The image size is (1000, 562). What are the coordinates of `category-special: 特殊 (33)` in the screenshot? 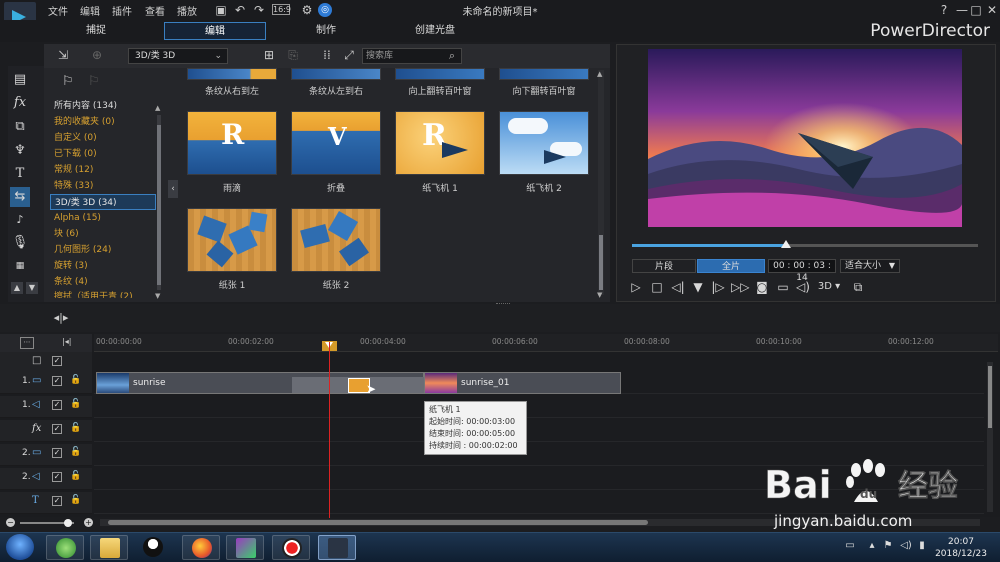 It's located at (103, 186).